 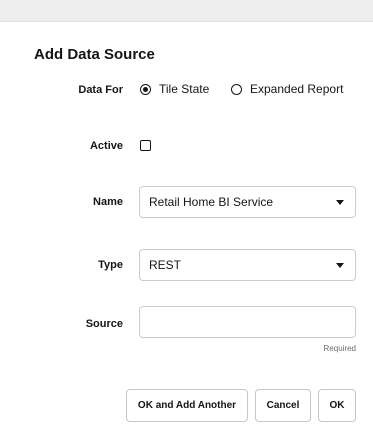 I want to click on type-select: REST, so click(x=247, y=265).